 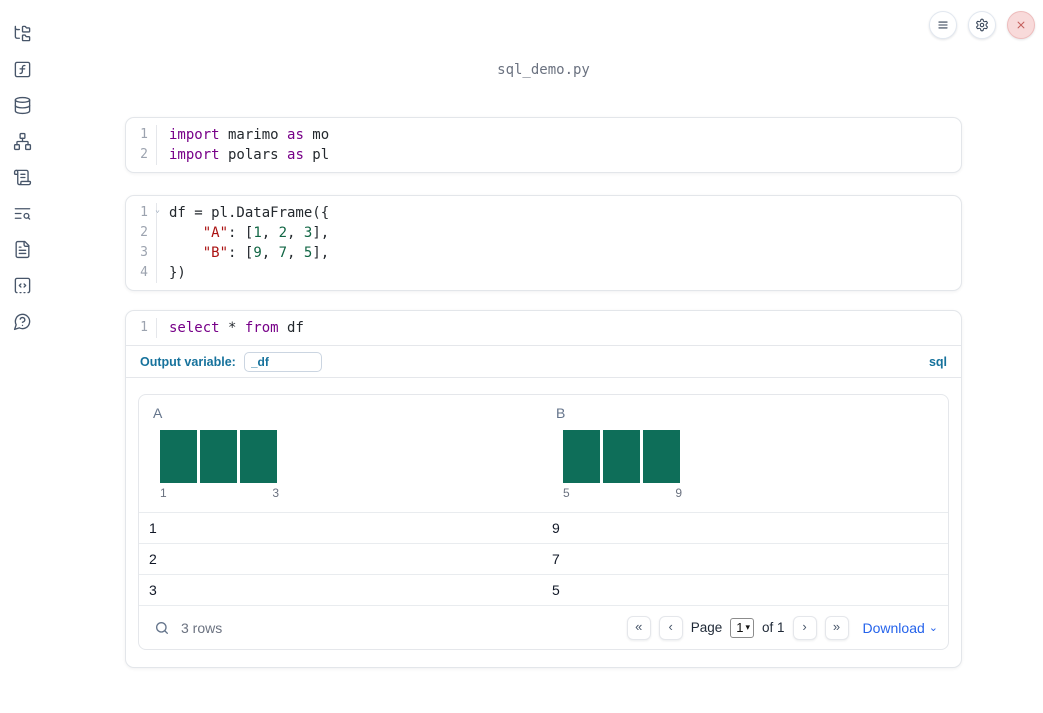 I want to click on documentation-file-icon, so click(x=22, y=249).